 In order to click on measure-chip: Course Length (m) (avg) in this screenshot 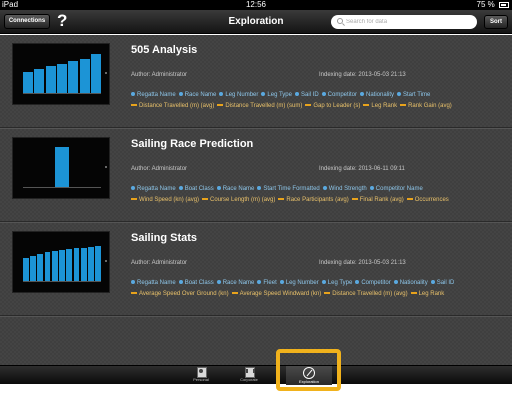, I will do `click(238, 200)`.